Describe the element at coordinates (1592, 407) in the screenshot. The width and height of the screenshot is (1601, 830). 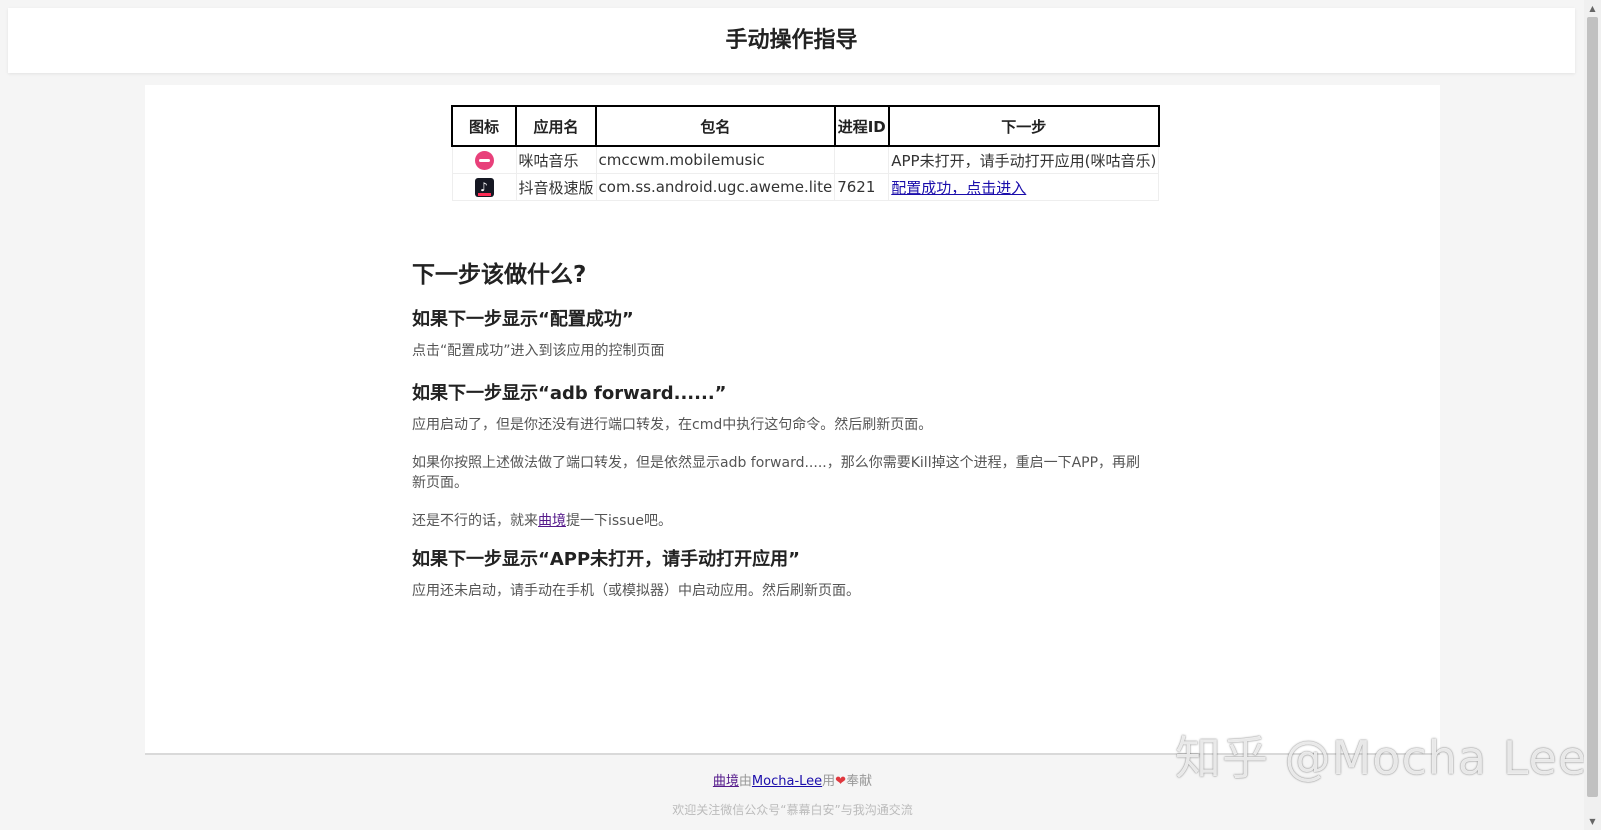
I see `scrollbar-thumb` at that location.